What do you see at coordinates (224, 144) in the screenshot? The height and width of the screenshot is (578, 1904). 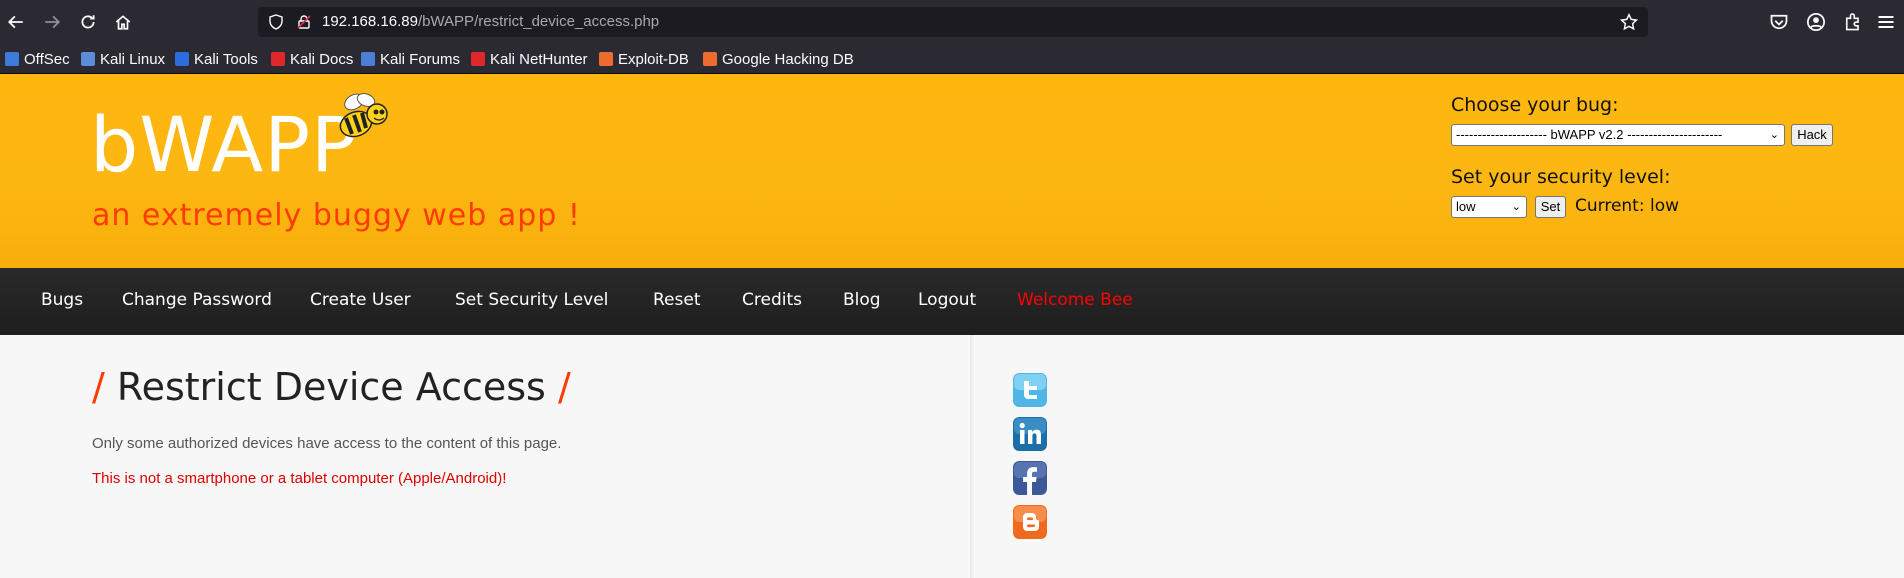 I see `site-logo: bWAPP` at bounding box center [224, 144].